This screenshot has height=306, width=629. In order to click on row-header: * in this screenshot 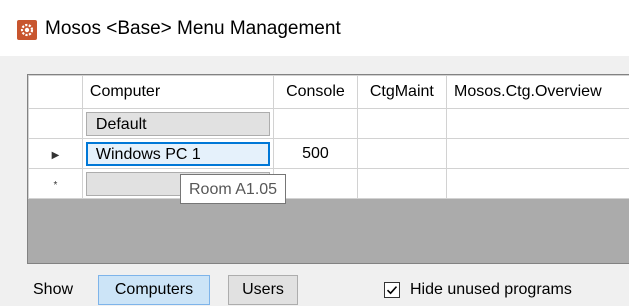, I will do `click(55, 183)`.